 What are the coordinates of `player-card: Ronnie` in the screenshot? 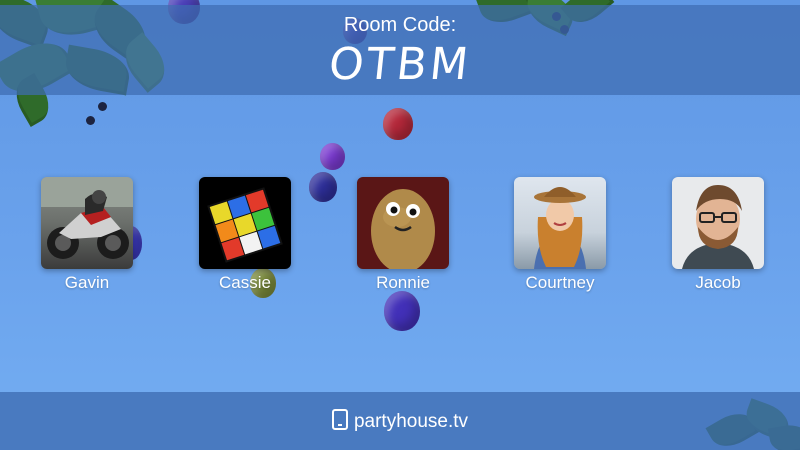 It's located at (403, 235).